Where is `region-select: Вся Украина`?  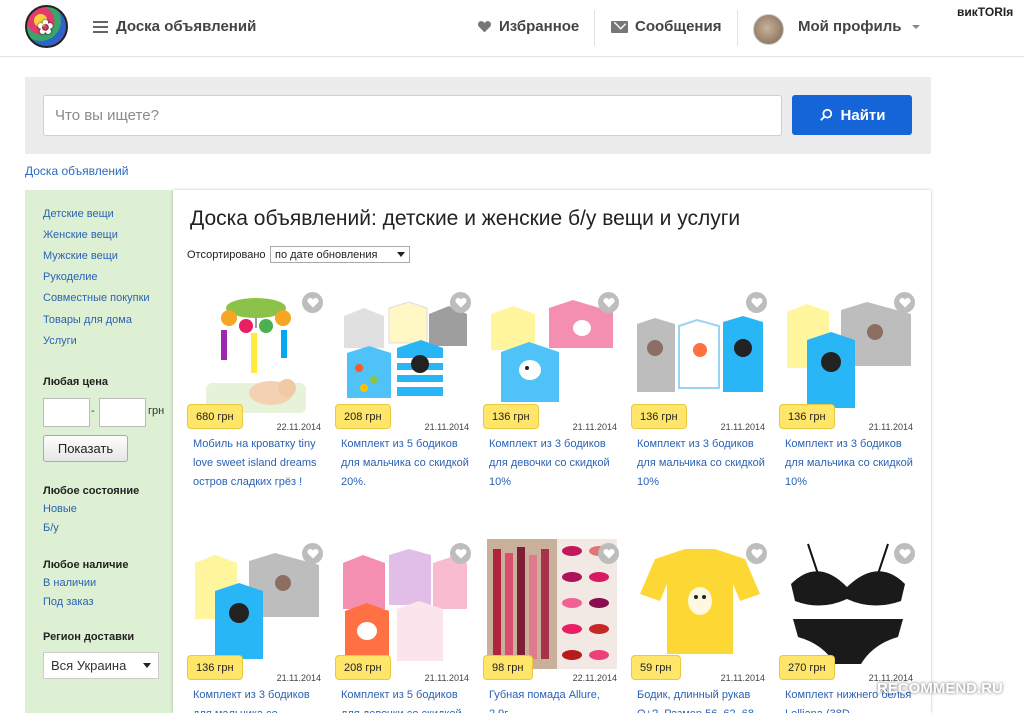
region-select: Вся Украина is located at coordinates (101, 665).